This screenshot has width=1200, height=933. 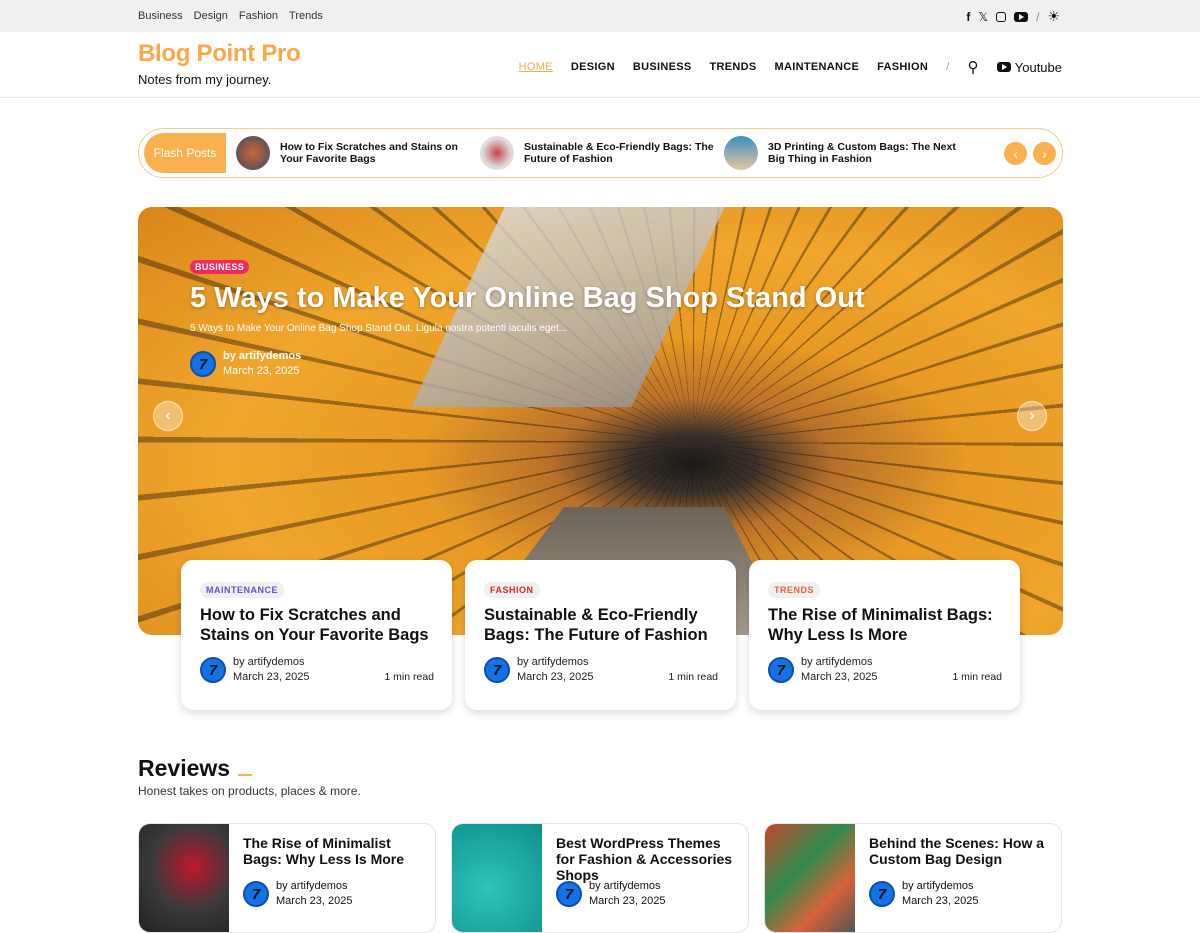 What do you see at coordinates (245, 775) in the screenshot?
I see `title-underline` at bounding box center [245, 775].